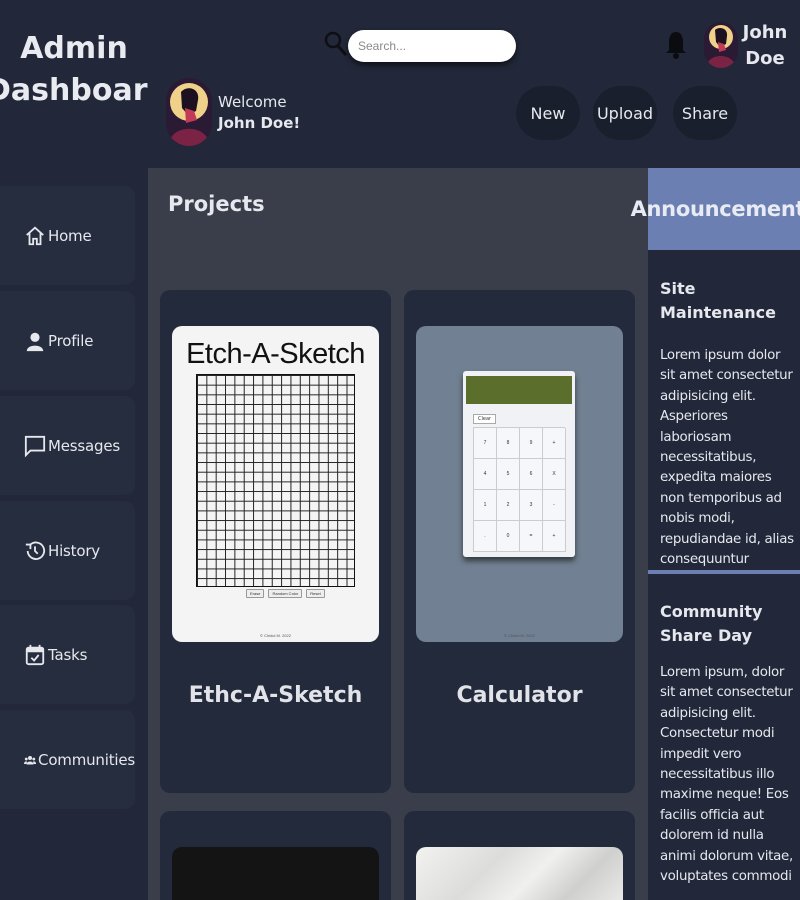 The height and width of the screenshot is (900, 800). What do you see at coordinates (216, 204) in the screenshot?
I see `page-title: Projects` at bounding box center [216, 204].